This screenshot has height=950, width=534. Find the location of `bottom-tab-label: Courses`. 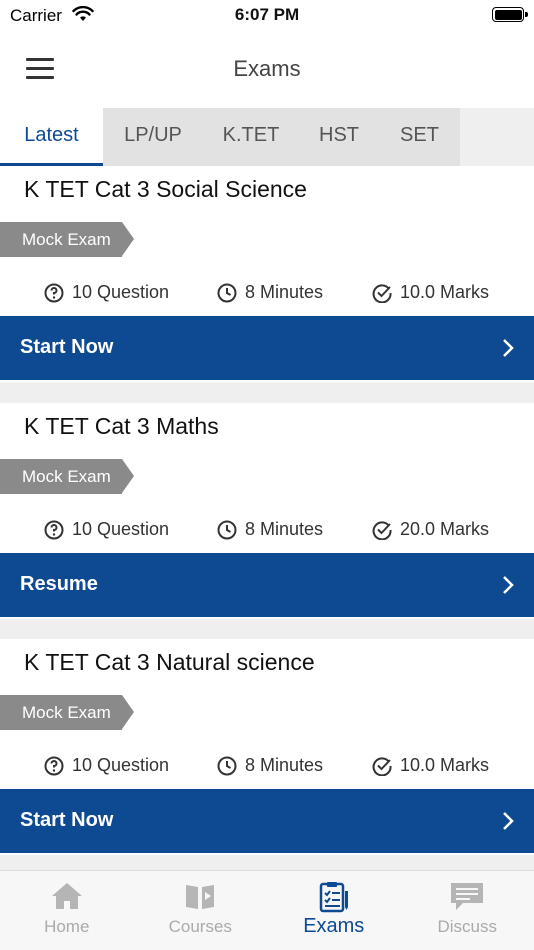

bottom-tab-label: Courses is located at coordinates (200, 926).